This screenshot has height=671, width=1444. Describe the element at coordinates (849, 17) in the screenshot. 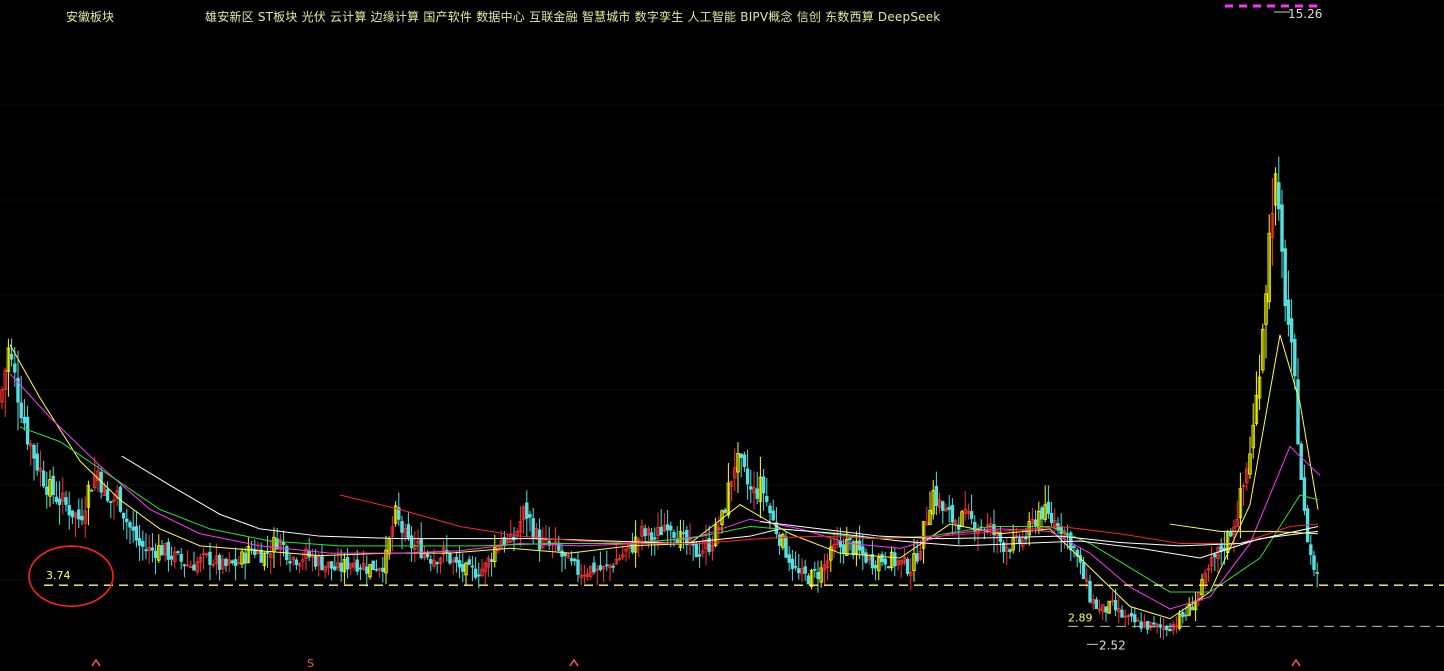

I see `concept-tag: 东数西算` at that location.